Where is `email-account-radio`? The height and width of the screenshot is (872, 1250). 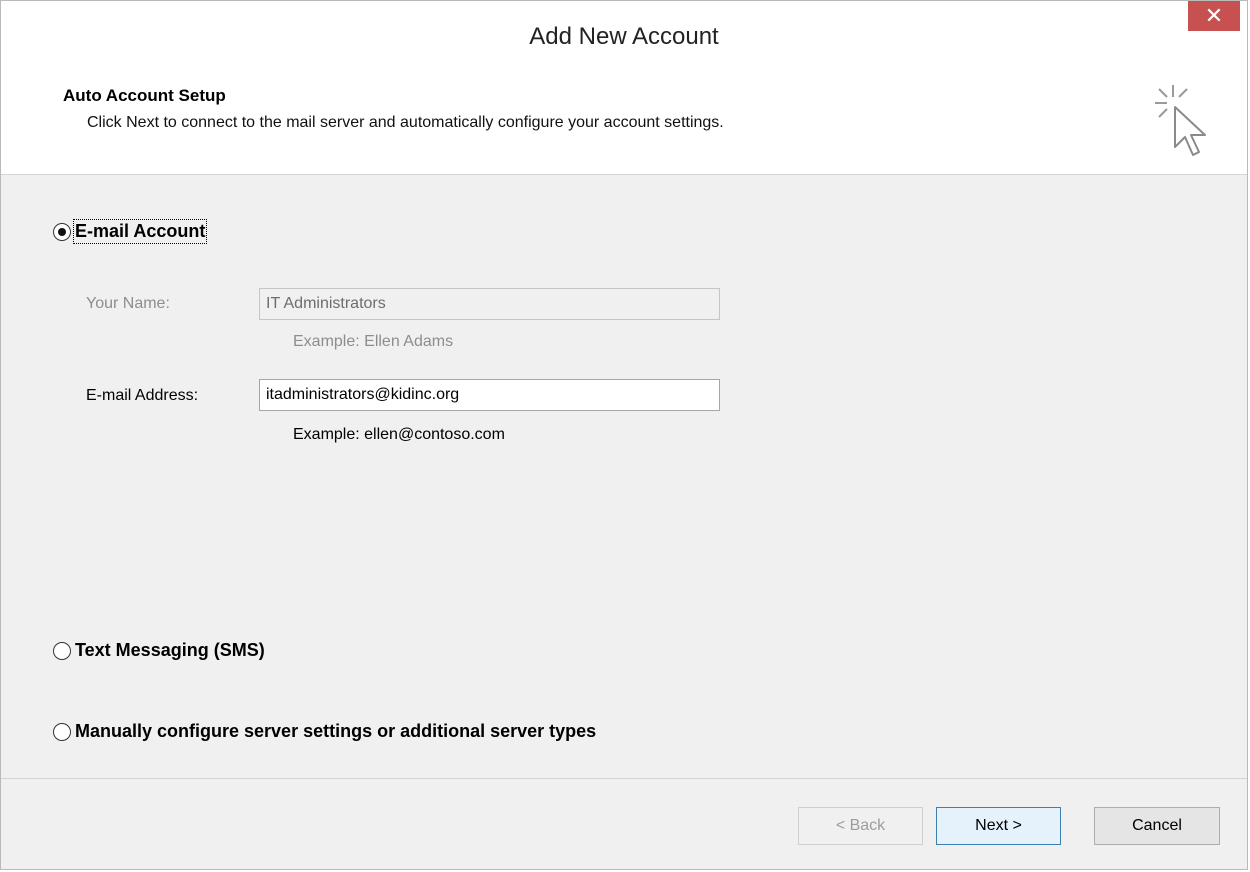 email-account-radio is located at coordinates (62, 231).